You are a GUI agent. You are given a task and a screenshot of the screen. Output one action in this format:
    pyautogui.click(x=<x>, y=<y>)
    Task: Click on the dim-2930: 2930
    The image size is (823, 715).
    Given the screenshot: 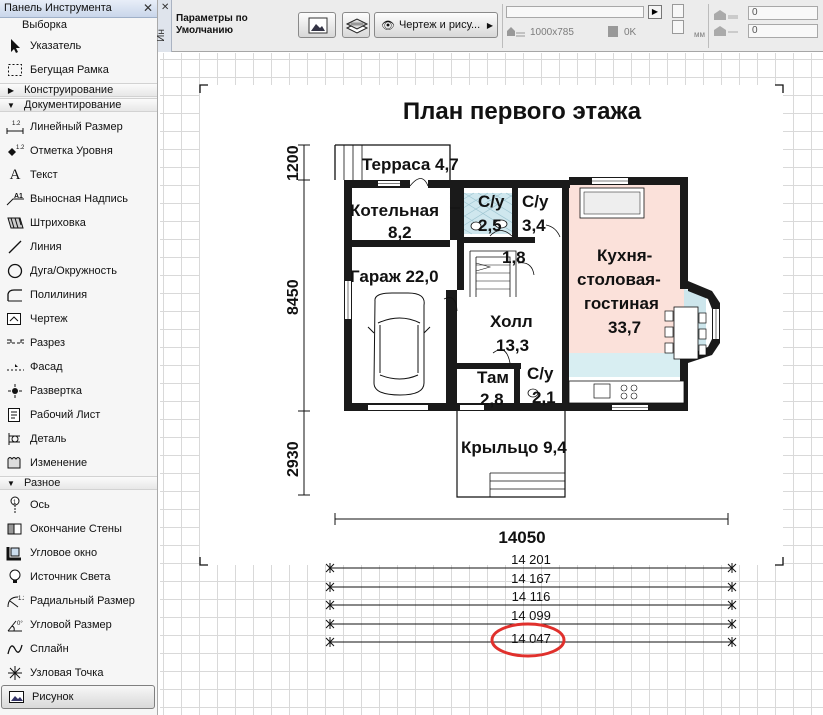 What is the action you would take?
    pyautogui.click(x=293, y=459)
    